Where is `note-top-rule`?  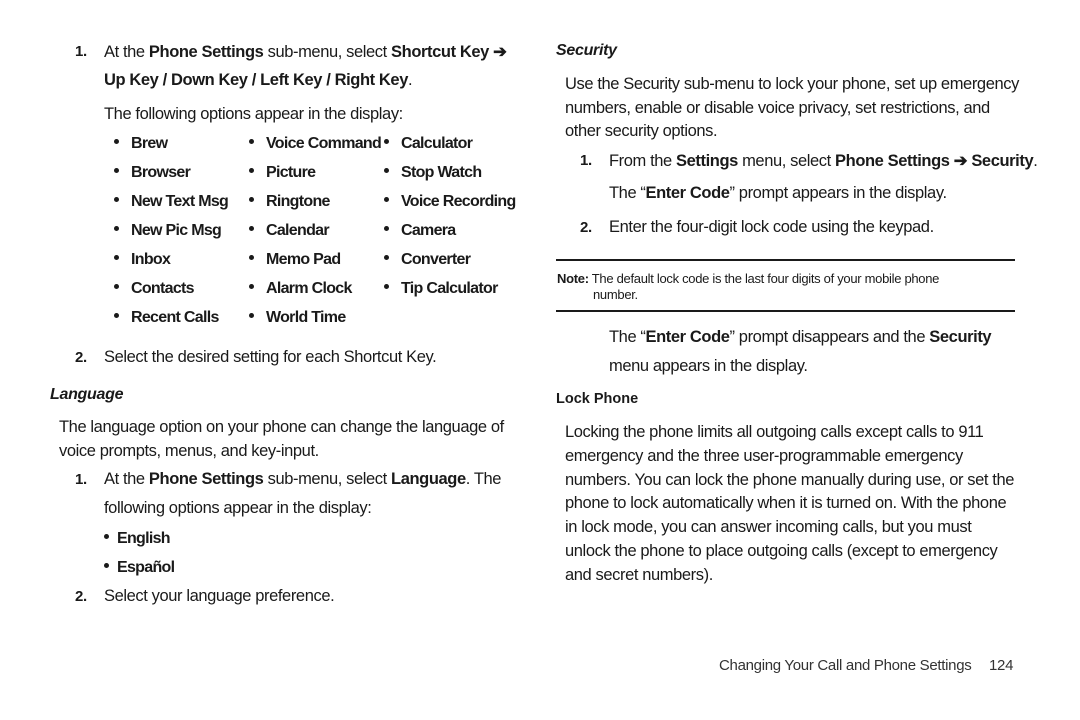 note-top-rule is located at coordinates (785, 260).